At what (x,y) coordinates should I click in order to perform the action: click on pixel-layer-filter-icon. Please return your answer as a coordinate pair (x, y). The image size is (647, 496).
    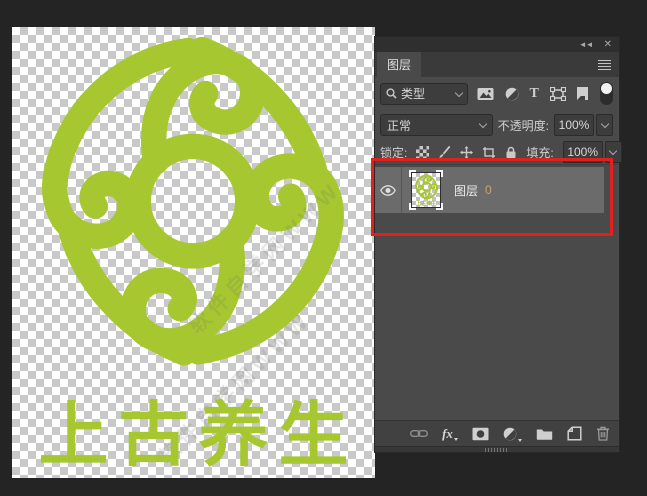
    Looking at the image, I should click on (485, 94).